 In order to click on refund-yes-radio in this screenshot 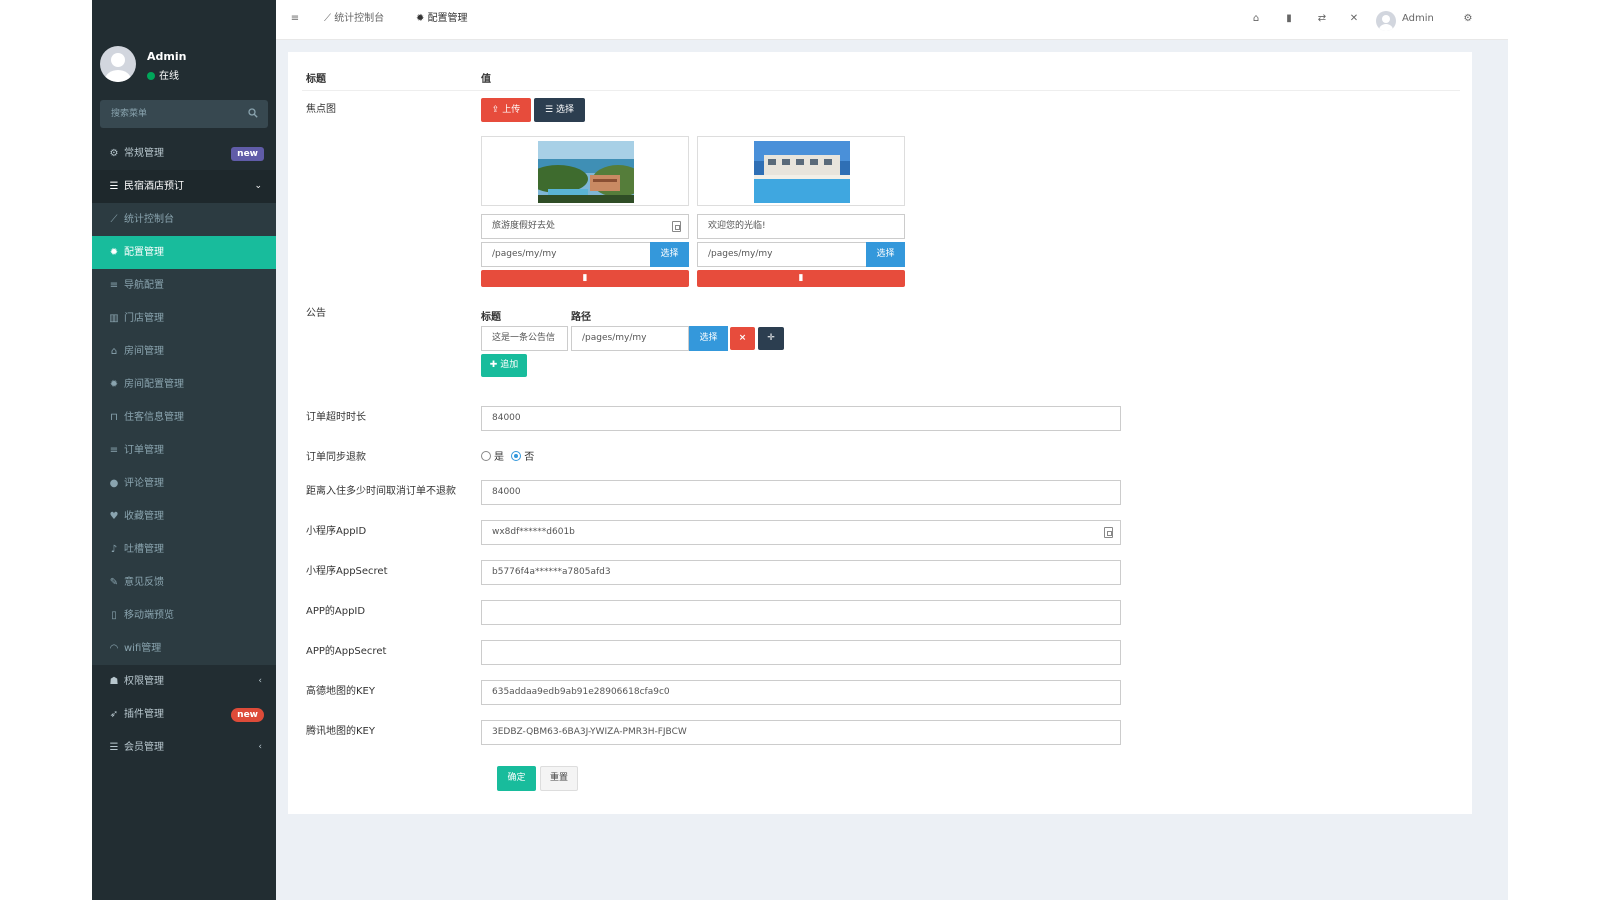, I will do `click(486, 456)`.